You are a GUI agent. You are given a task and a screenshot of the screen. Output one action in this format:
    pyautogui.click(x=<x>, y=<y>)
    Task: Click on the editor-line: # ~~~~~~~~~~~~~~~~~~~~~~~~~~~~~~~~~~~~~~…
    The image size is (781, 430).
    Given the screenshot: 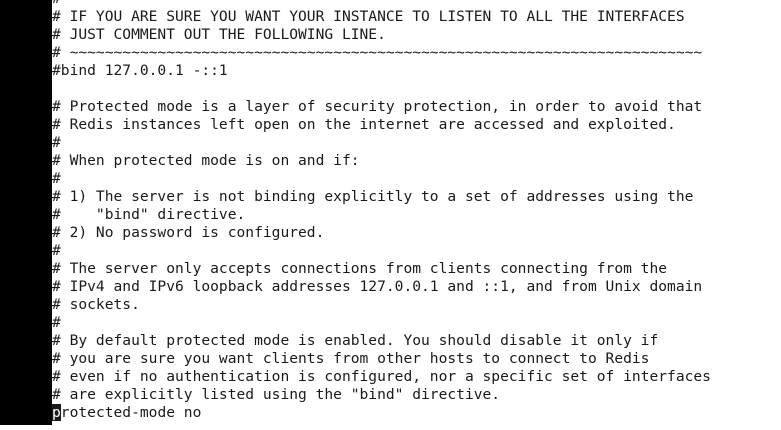 What is the action you would take?
    pyautogui.click(x=377, y=52)
    